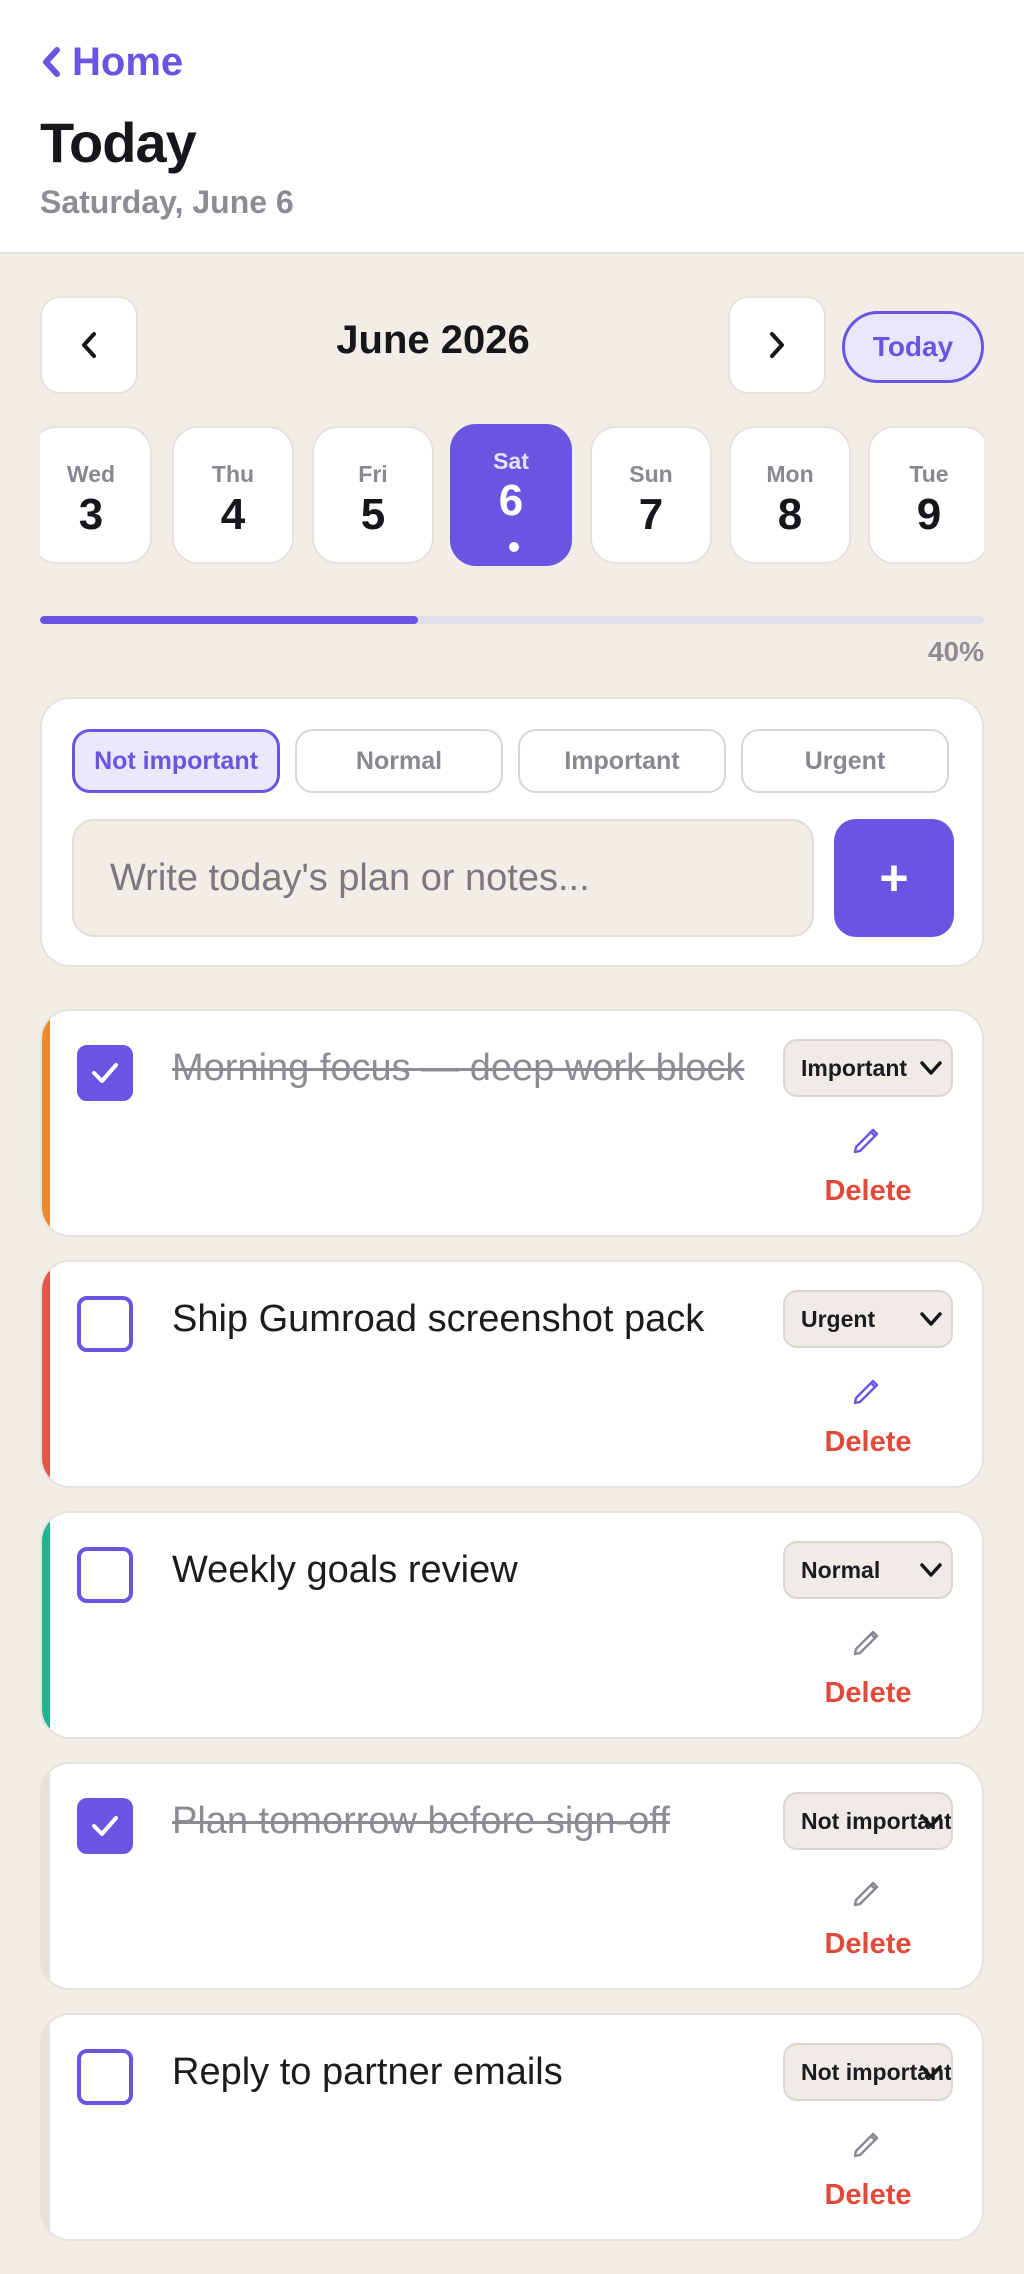  Describe the element at coordinates (790, 474) in the screenshot. I see `day-of-week: Mon` at that location.